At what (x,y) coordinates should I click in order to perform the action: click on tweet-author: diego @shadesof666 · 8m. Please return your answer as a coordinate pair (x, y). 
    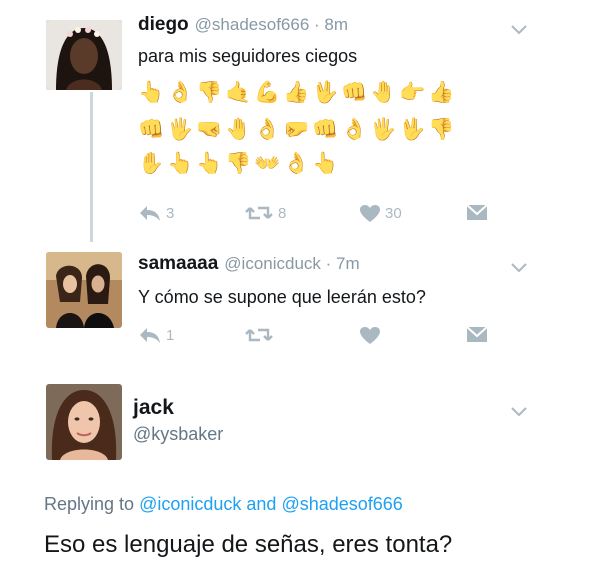
    Looking at the image, I should click on (243, 25).